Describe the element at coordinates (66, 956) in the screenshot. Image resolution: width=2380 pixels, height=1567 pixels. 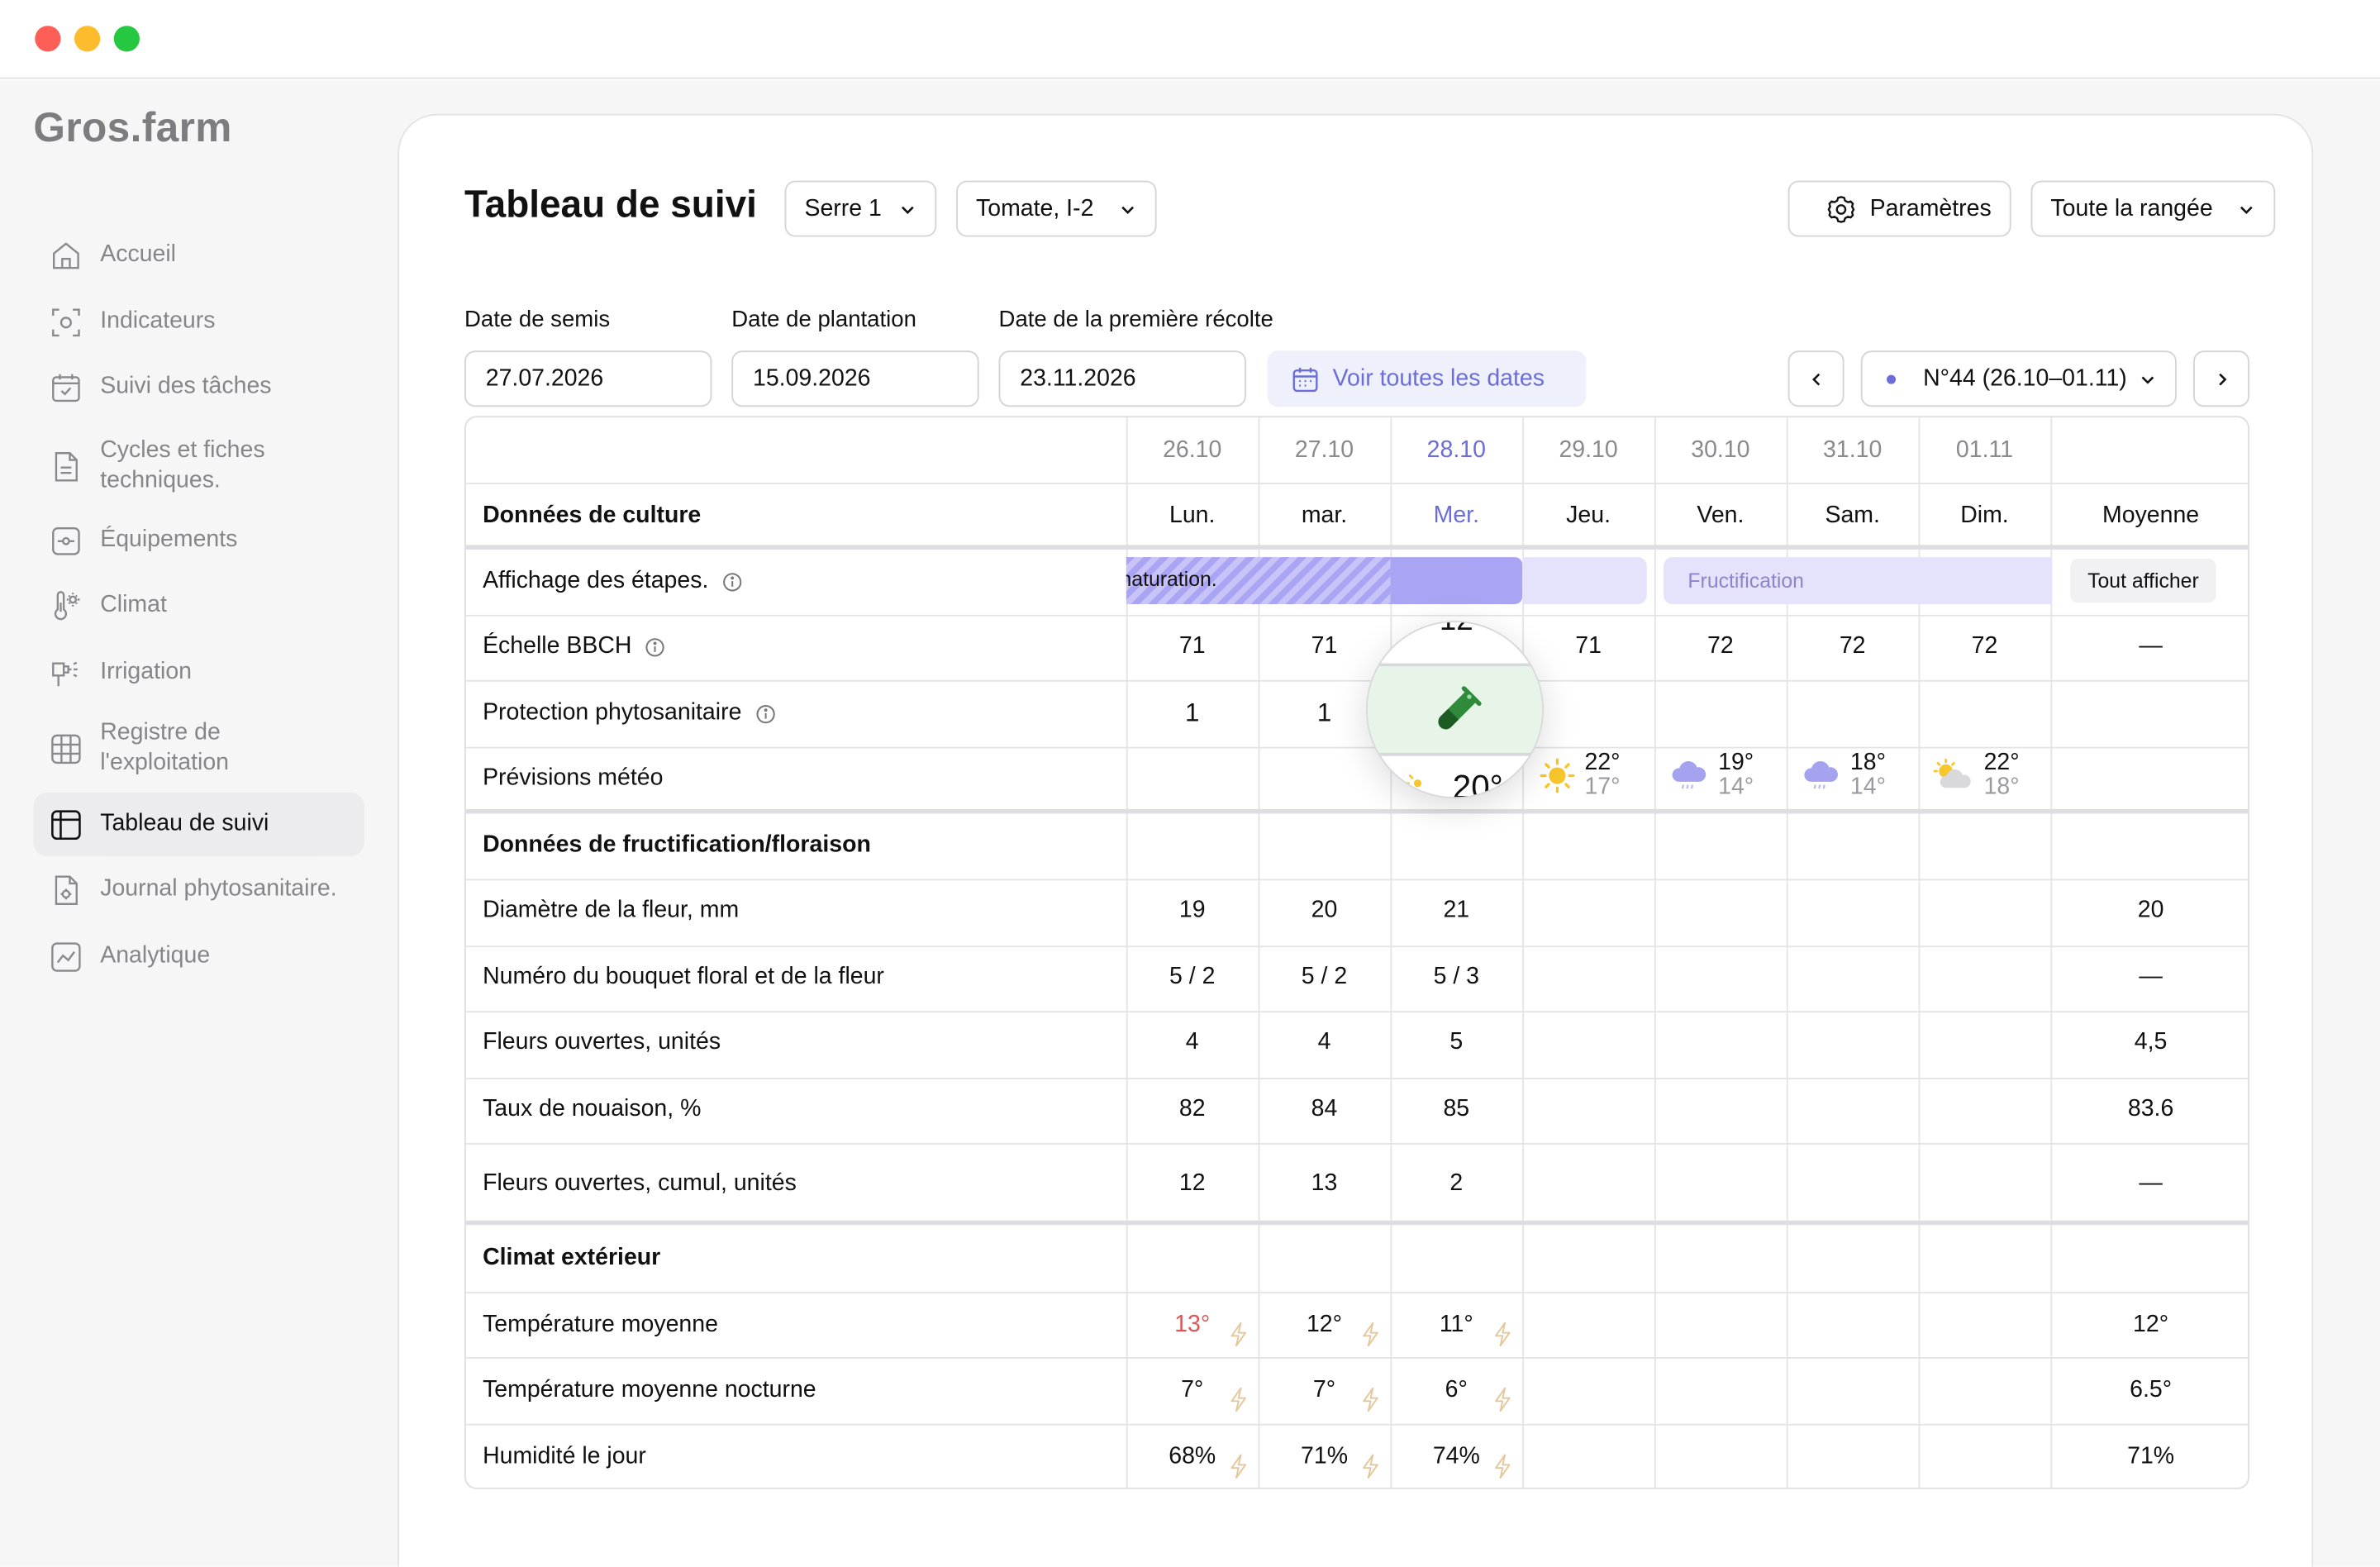
I see `analytics-icon` at that location.